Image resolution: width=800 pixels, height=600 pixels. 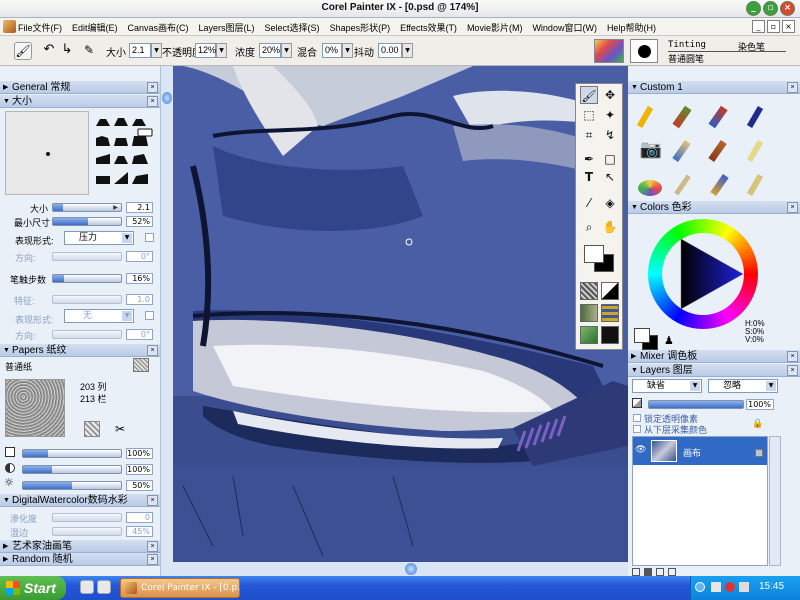 What do you see at coordinates (158, 27) in the screenshot?
I see `menu-canvas: Canvas画布(C)` at bounding box center [158, 27].